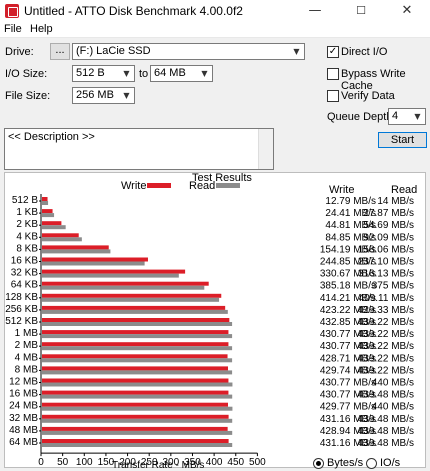 This screenshot has width=430, height=471. What do you see at coordinates (202, 186) in the screenshot?
I see `read-legend-label: Read` at bounding box center [202, 186].